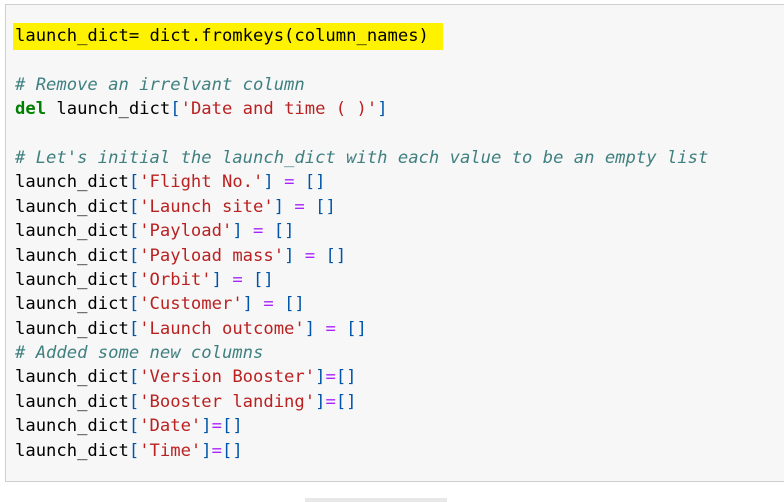 Image resolution: width=784 pixels, height=502 pixels. I want to click on code-string: 'Launch site', so click(206, 206).